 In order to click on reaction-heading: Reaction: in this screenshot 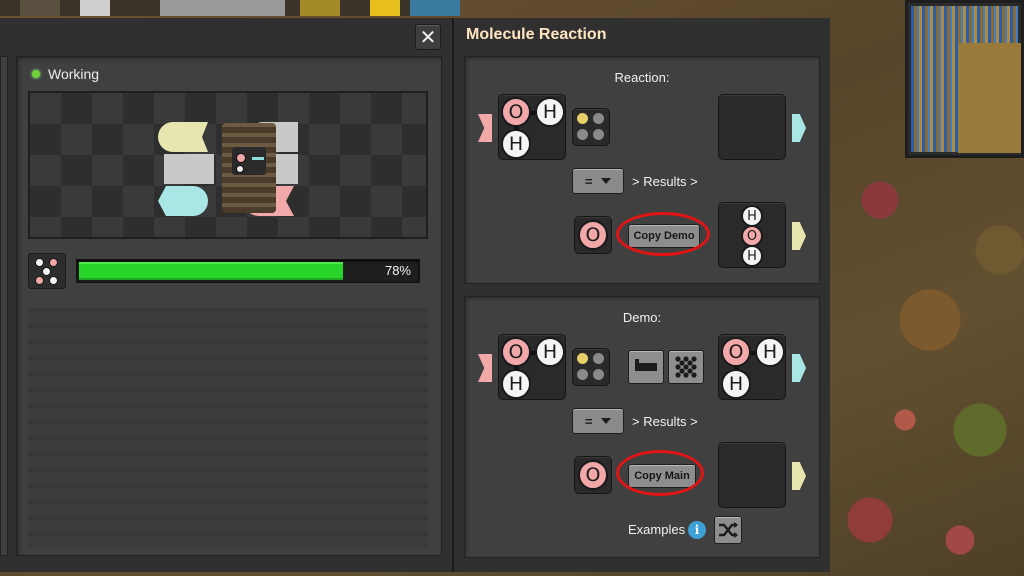, I will do `click(642, 77)`.